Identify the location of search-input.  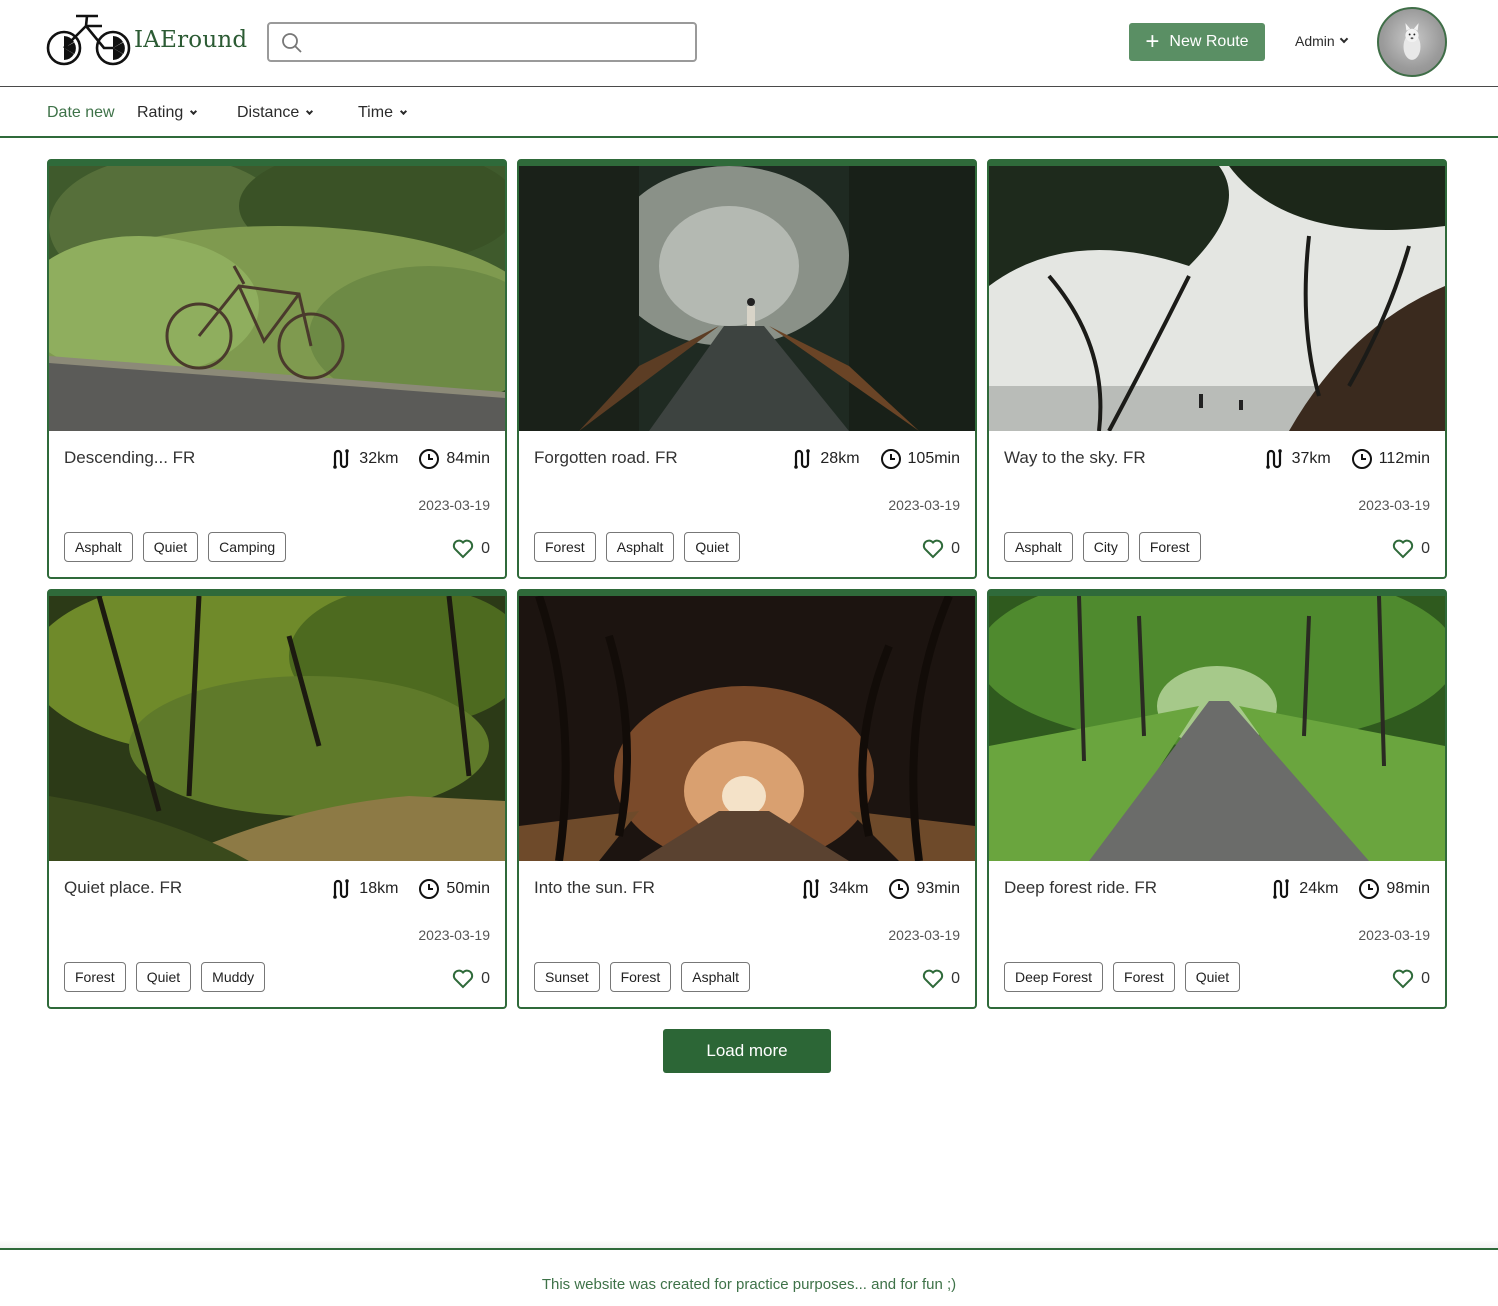
(498, 43).